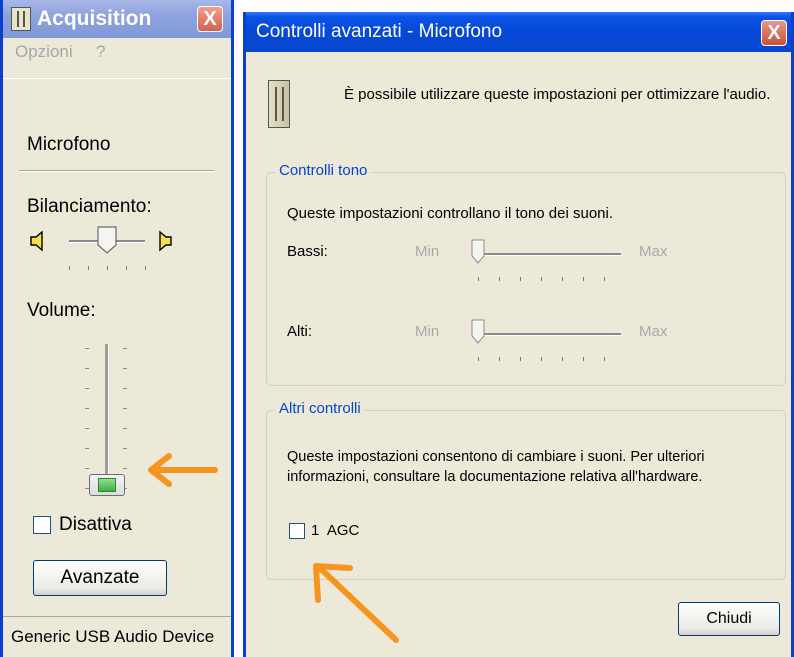 The image size is (794, 657). I want to click on window-title: Acquisition, so click(94, 18).